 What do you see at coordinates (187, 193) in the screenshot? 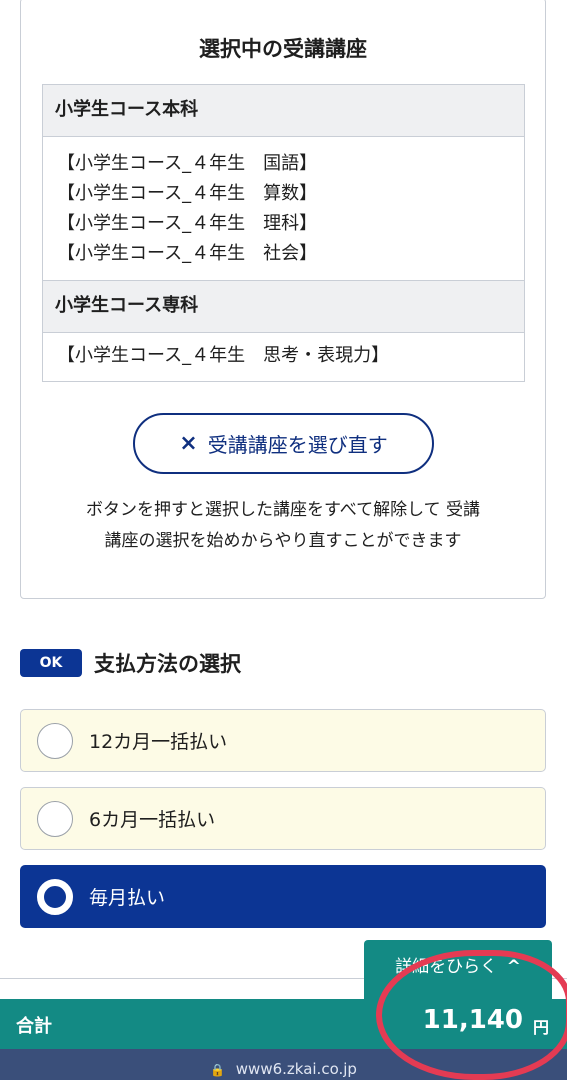
I see `course-item: 【小学生コース_４年生 算数】` at bounding box center [187, 193].